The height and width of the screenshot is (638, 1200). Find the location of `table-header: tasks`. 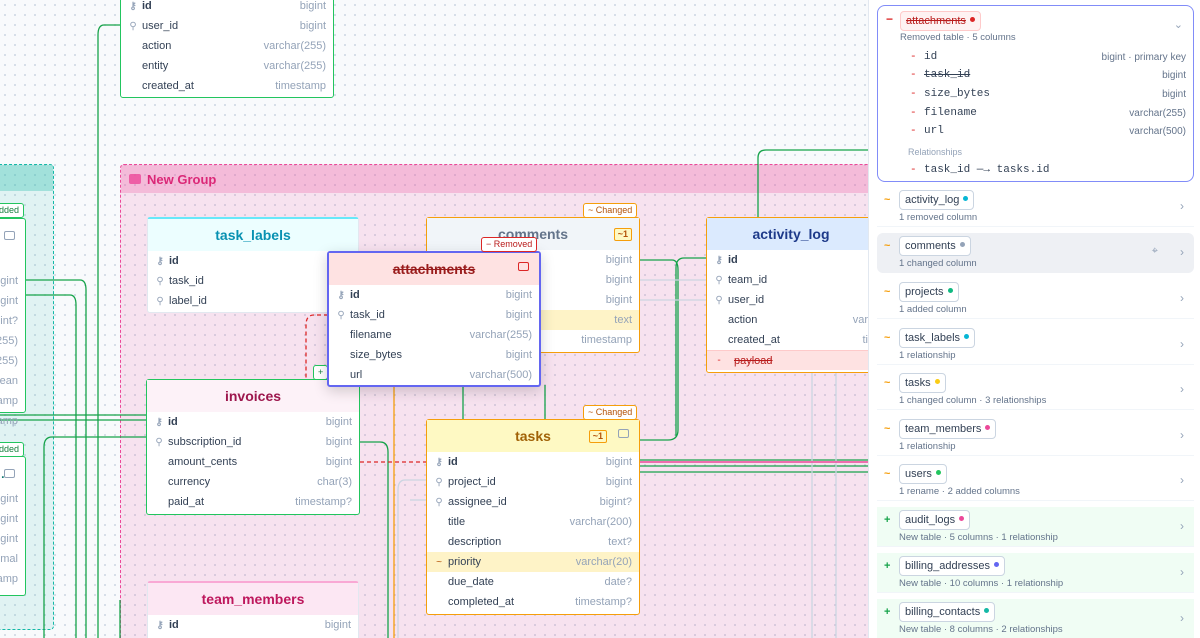

table-header: tasks is located at coordinates (533, 436).